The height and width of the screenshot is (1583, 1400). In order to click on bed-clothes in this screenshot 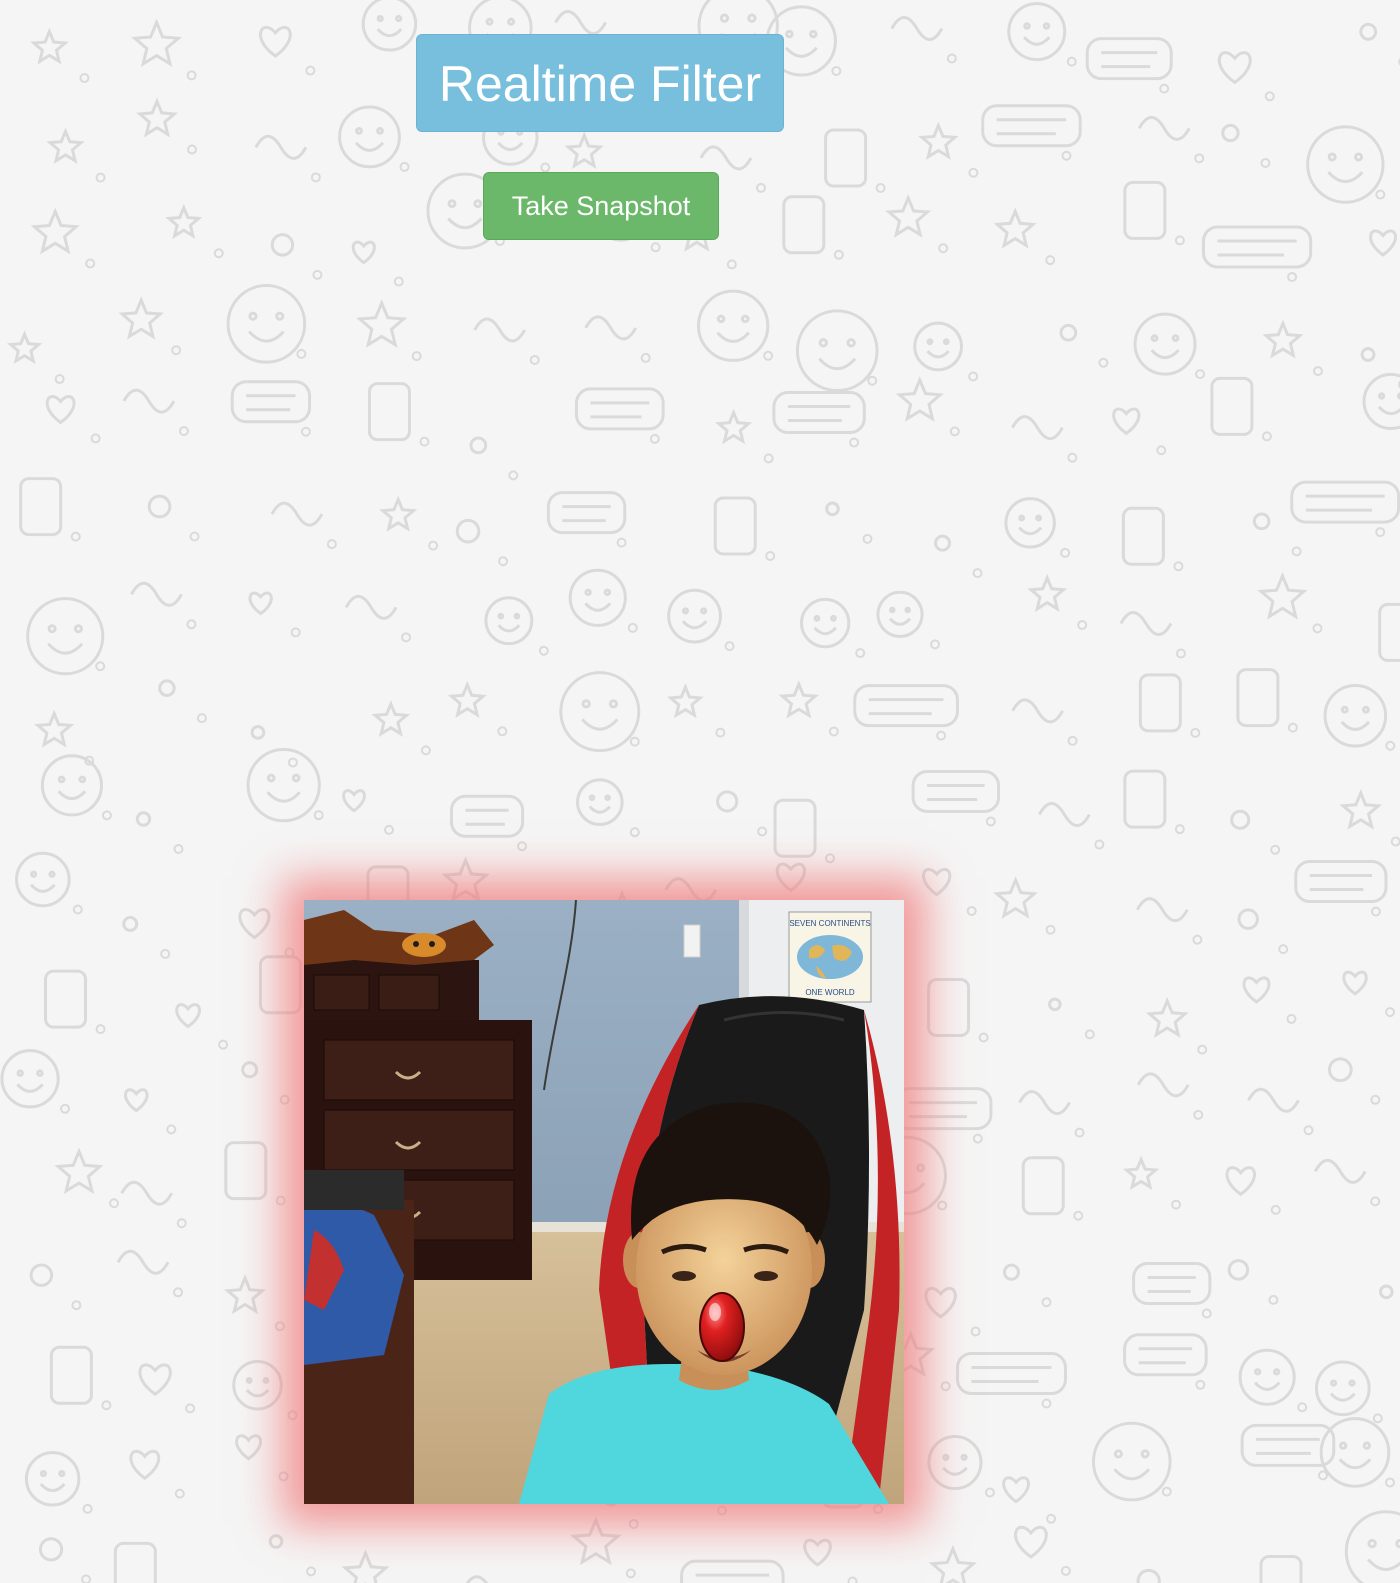, I will do `click(359, 1337)`.